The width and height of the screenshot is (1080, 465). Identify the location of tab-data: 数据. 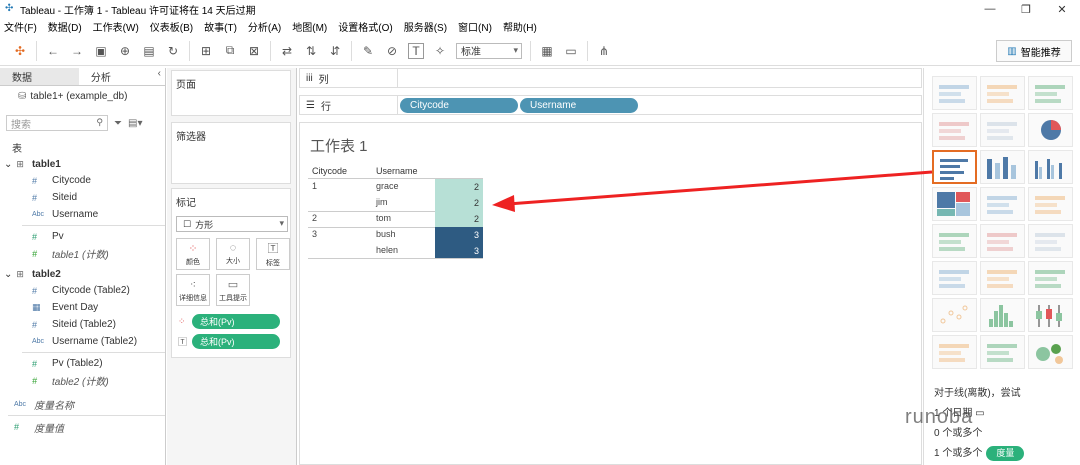
(39, 76).